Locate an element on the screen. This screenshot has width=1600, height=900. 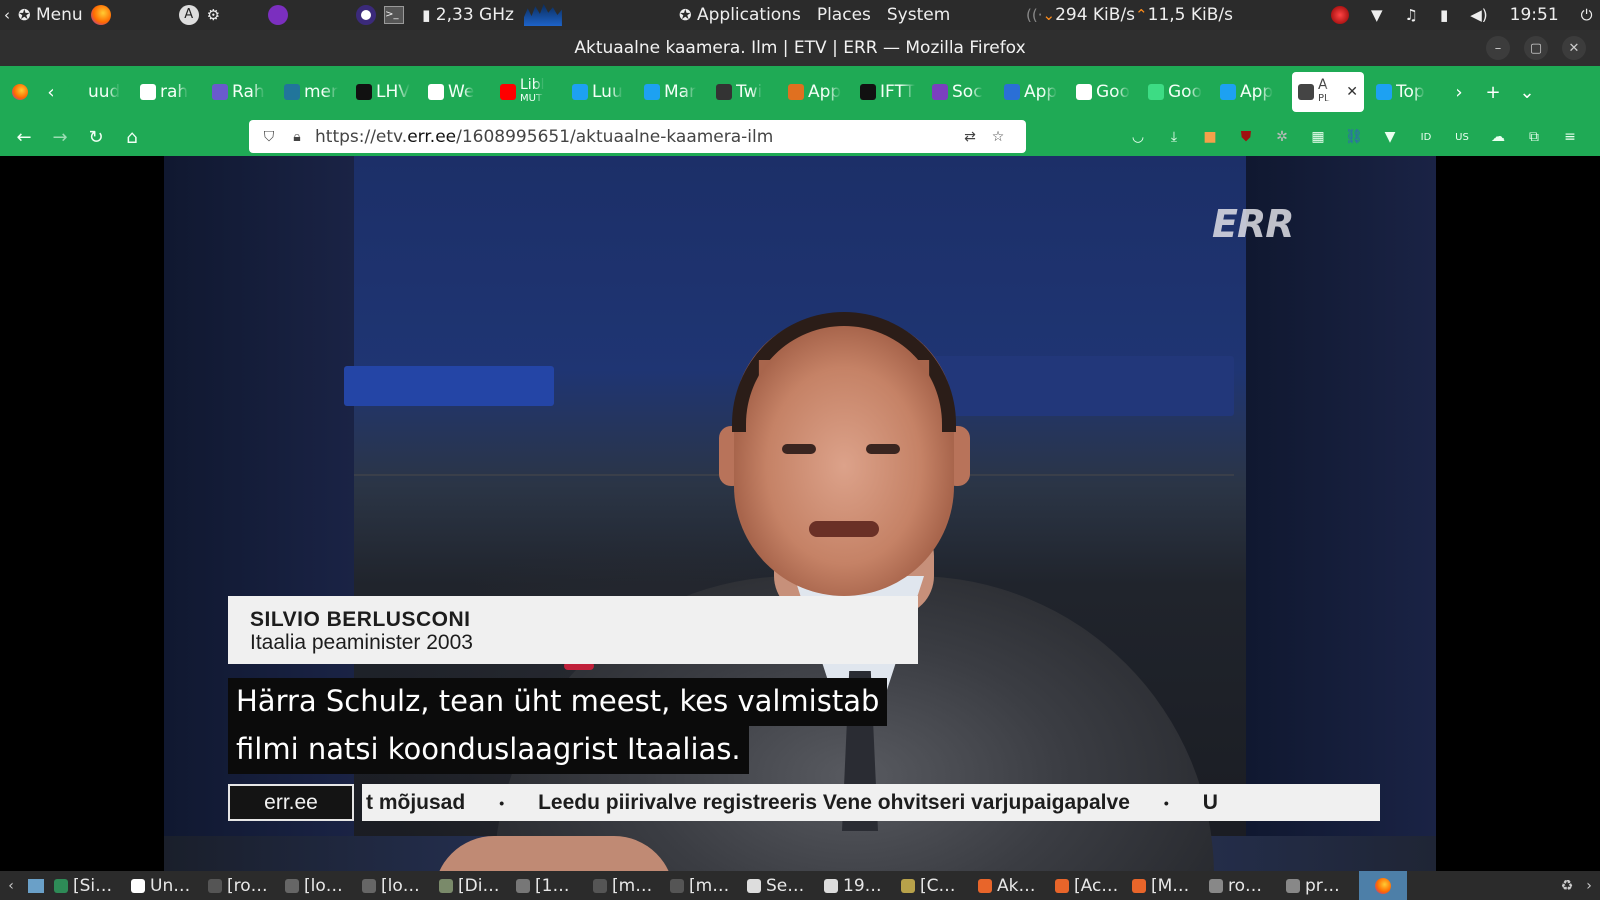
taskbar-scroll-left: ‹ is located at coordinates (11, 885).